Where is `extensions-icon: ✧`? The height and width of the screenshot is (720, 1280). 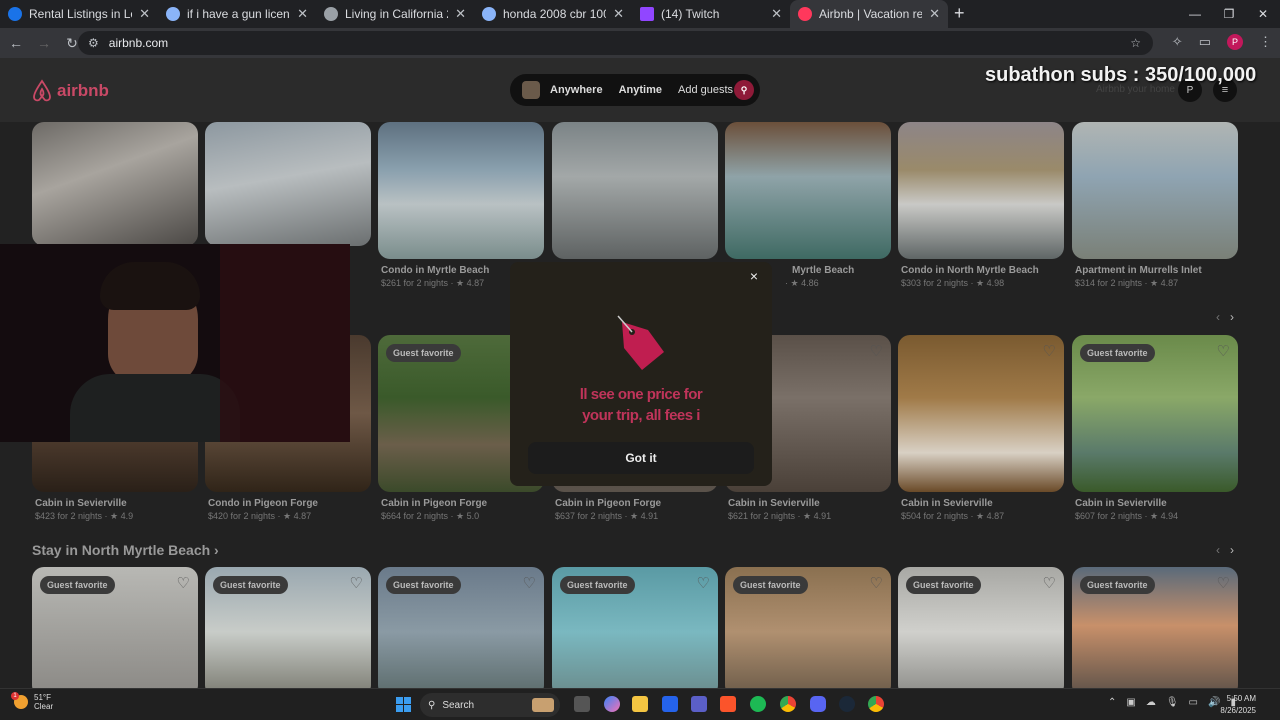
extensions-icon: ✧ is located at coordinates (1177, 42).